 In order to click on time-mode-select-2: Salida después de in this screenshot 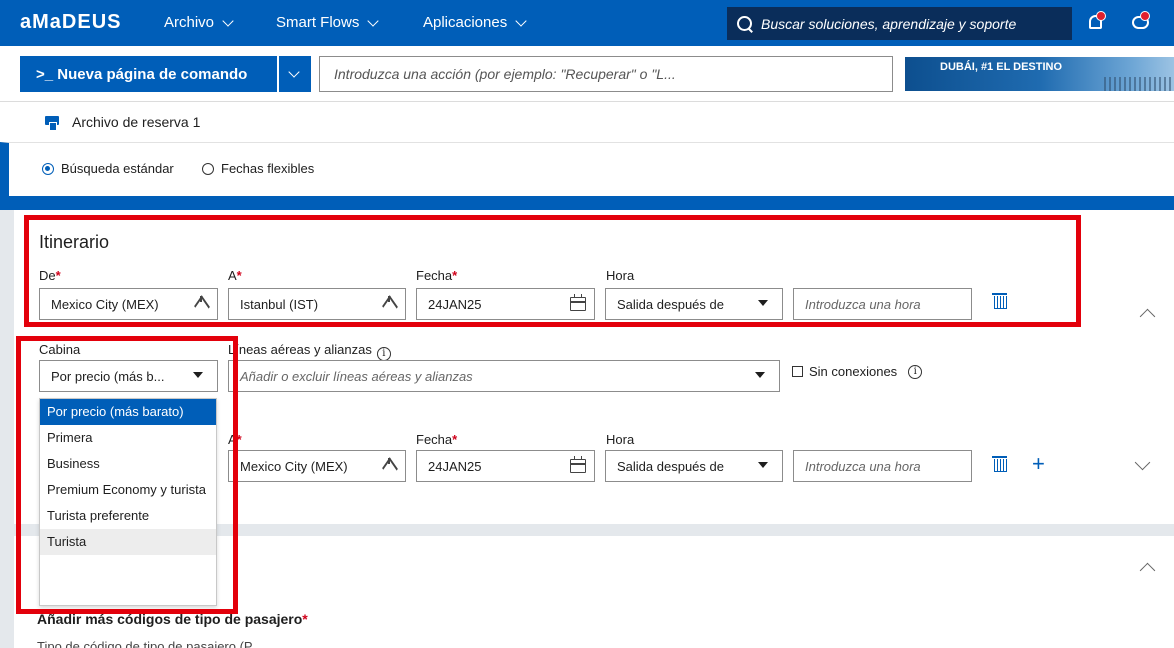, I will do `click(694, 466)`.